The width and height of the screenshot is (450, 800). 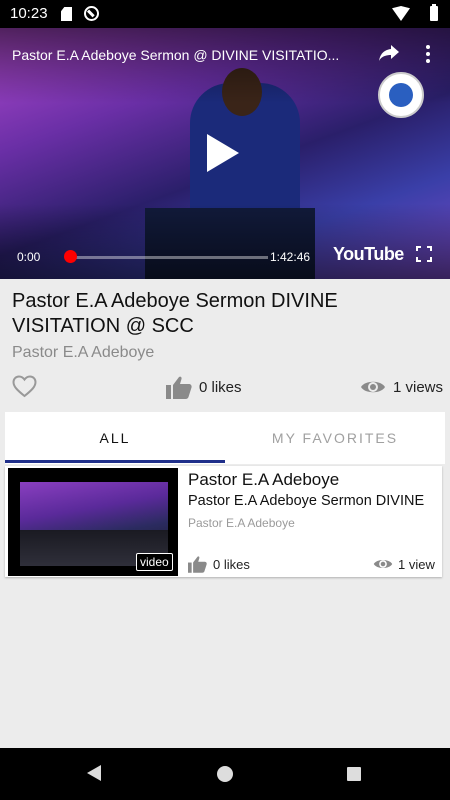 I want to click on sd-card-icon, so click(x=66, y=14).